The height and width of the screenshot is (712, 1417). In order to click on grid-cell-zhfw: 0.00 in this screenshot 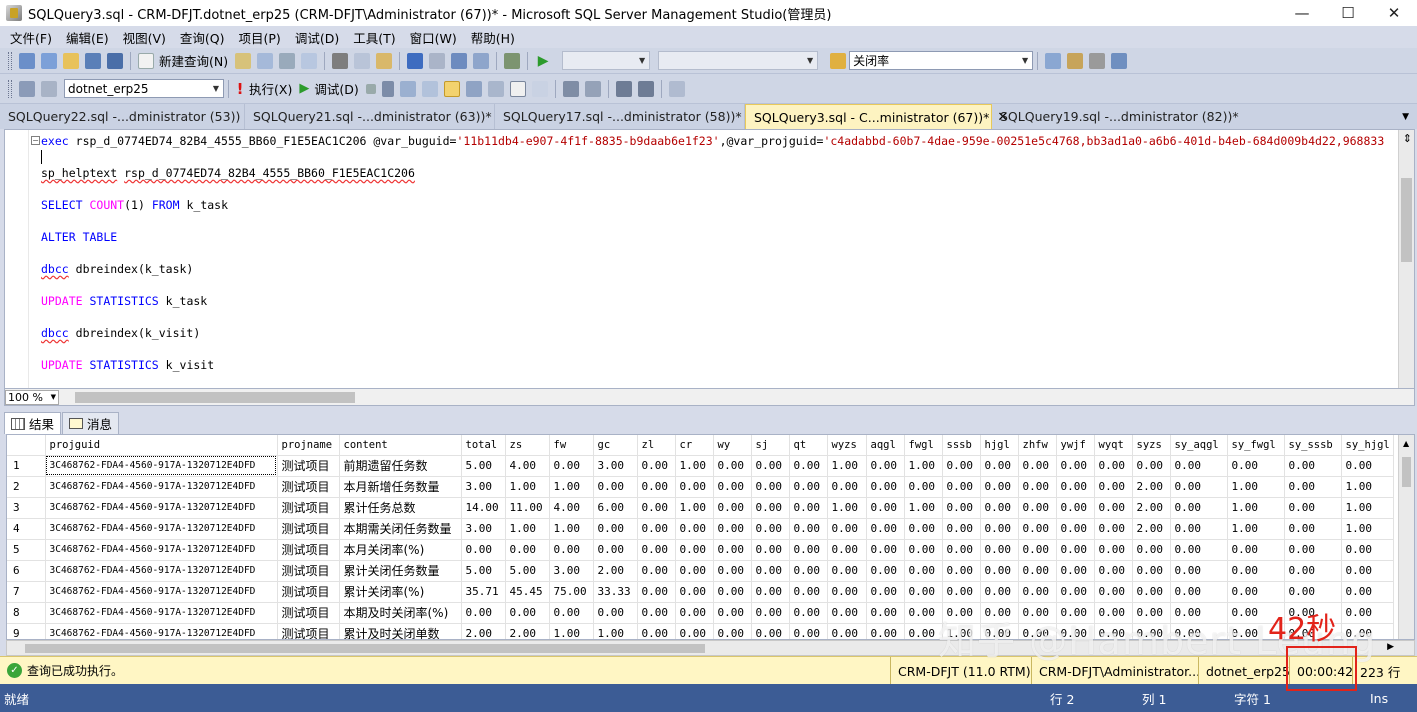, I will do `click(1037, 592)`.